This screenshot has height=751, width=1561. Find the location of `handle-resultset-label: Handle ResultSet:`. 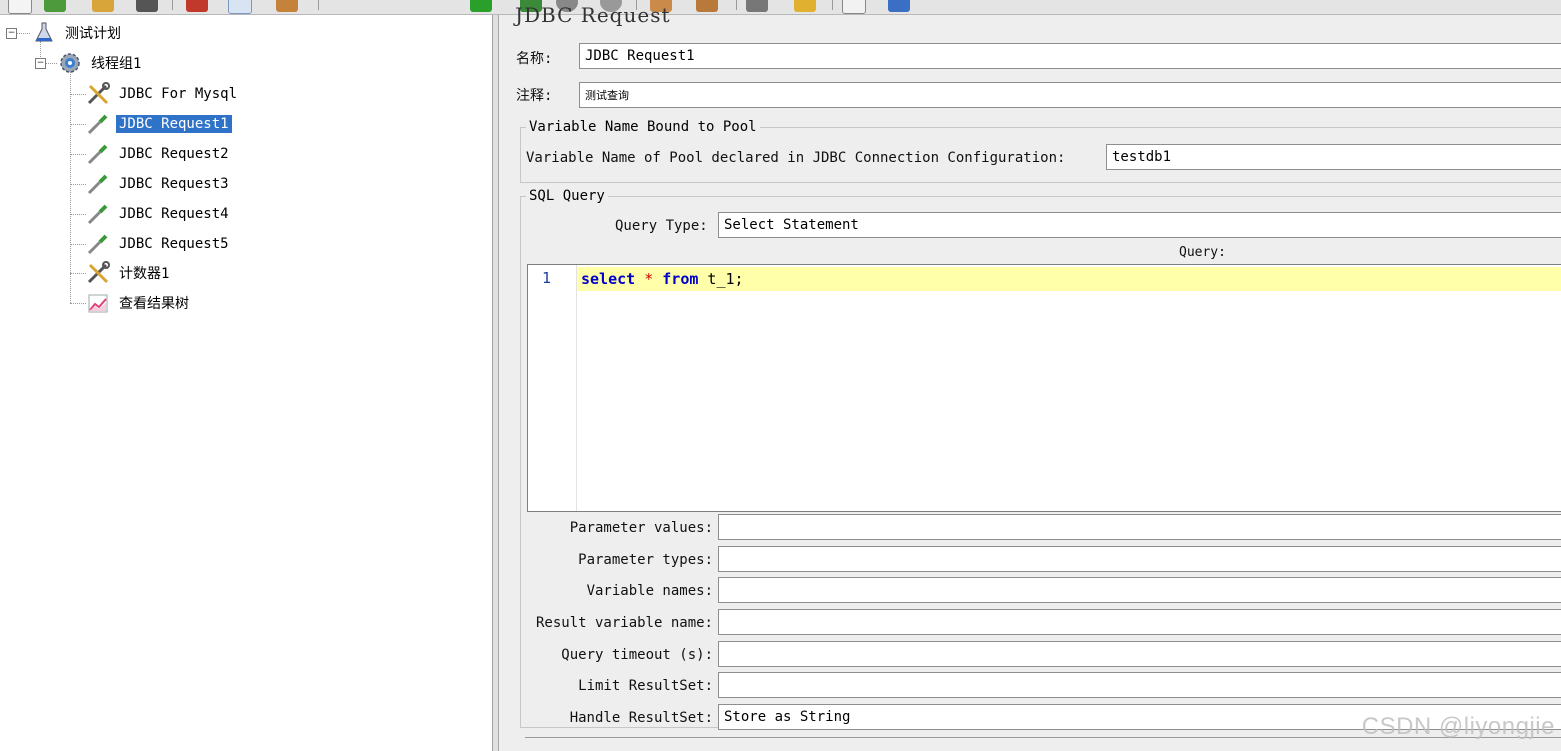

handle-resultset-label: Handle ResultSet: is located at coordinates (641, 718).